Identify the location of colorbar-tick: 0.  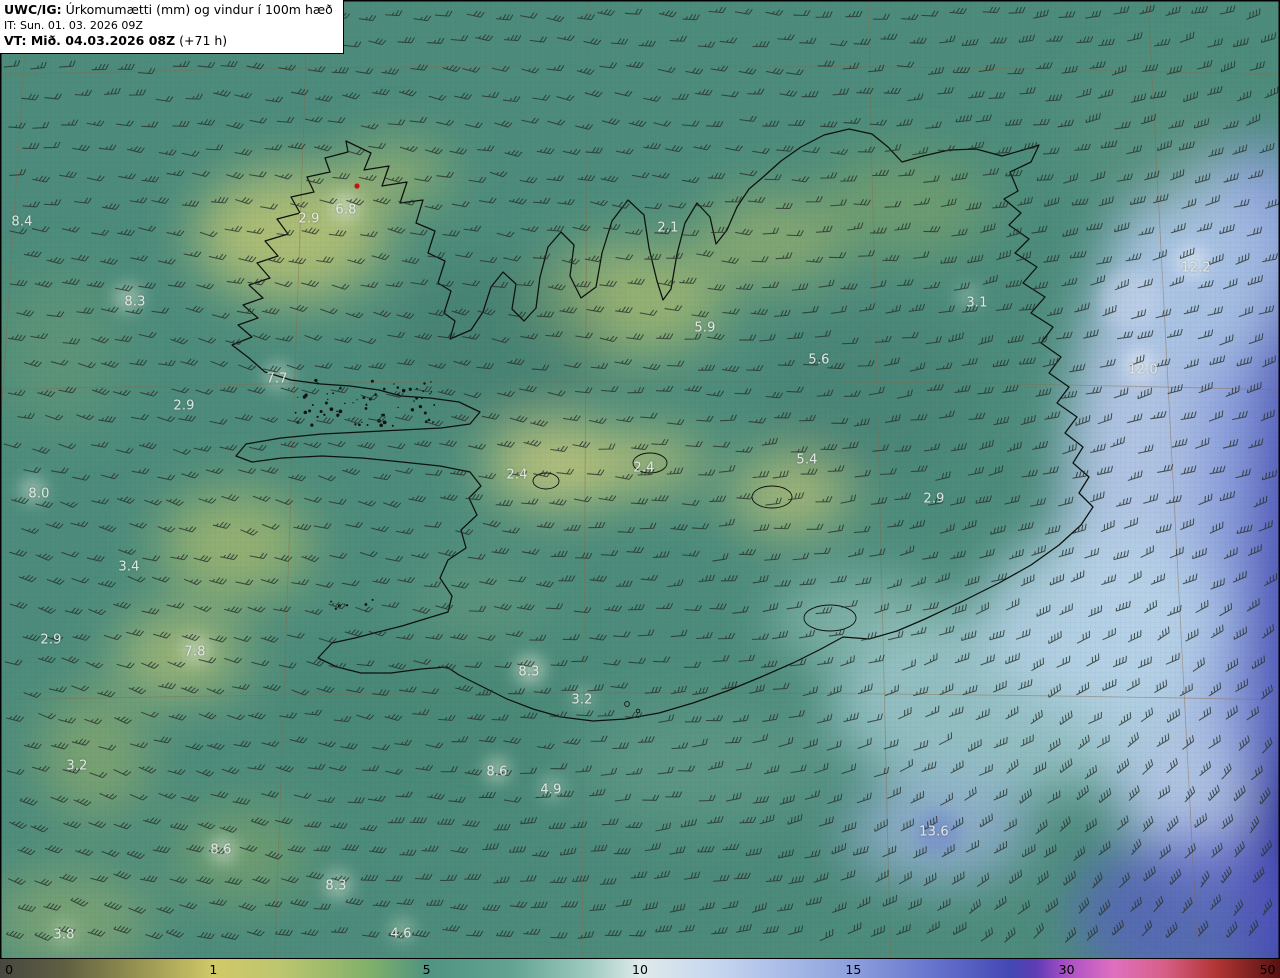
(9, 969).